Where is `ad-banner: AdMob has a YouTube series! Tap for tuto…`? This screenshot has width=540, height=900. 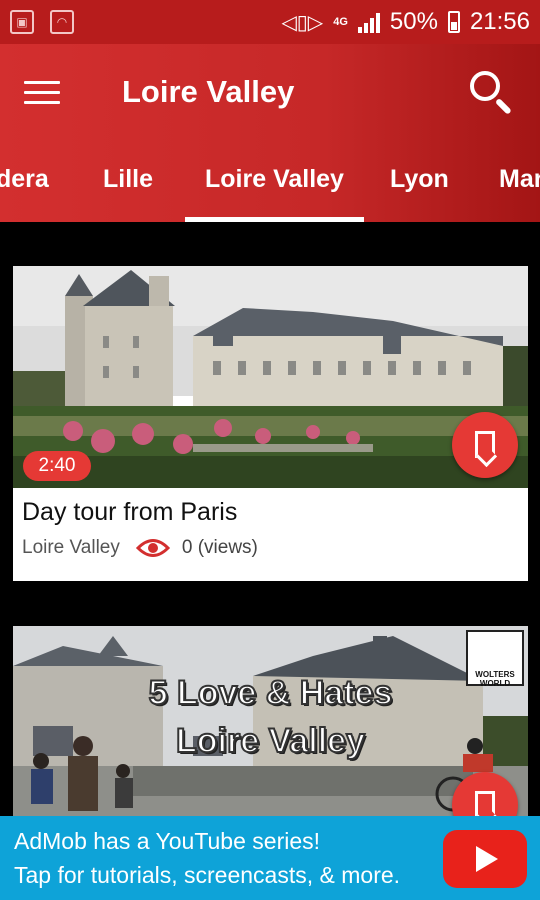
ad-banner: AdMob has a YouTube series! Tap for tuto… is located at coordinates (270, 858).